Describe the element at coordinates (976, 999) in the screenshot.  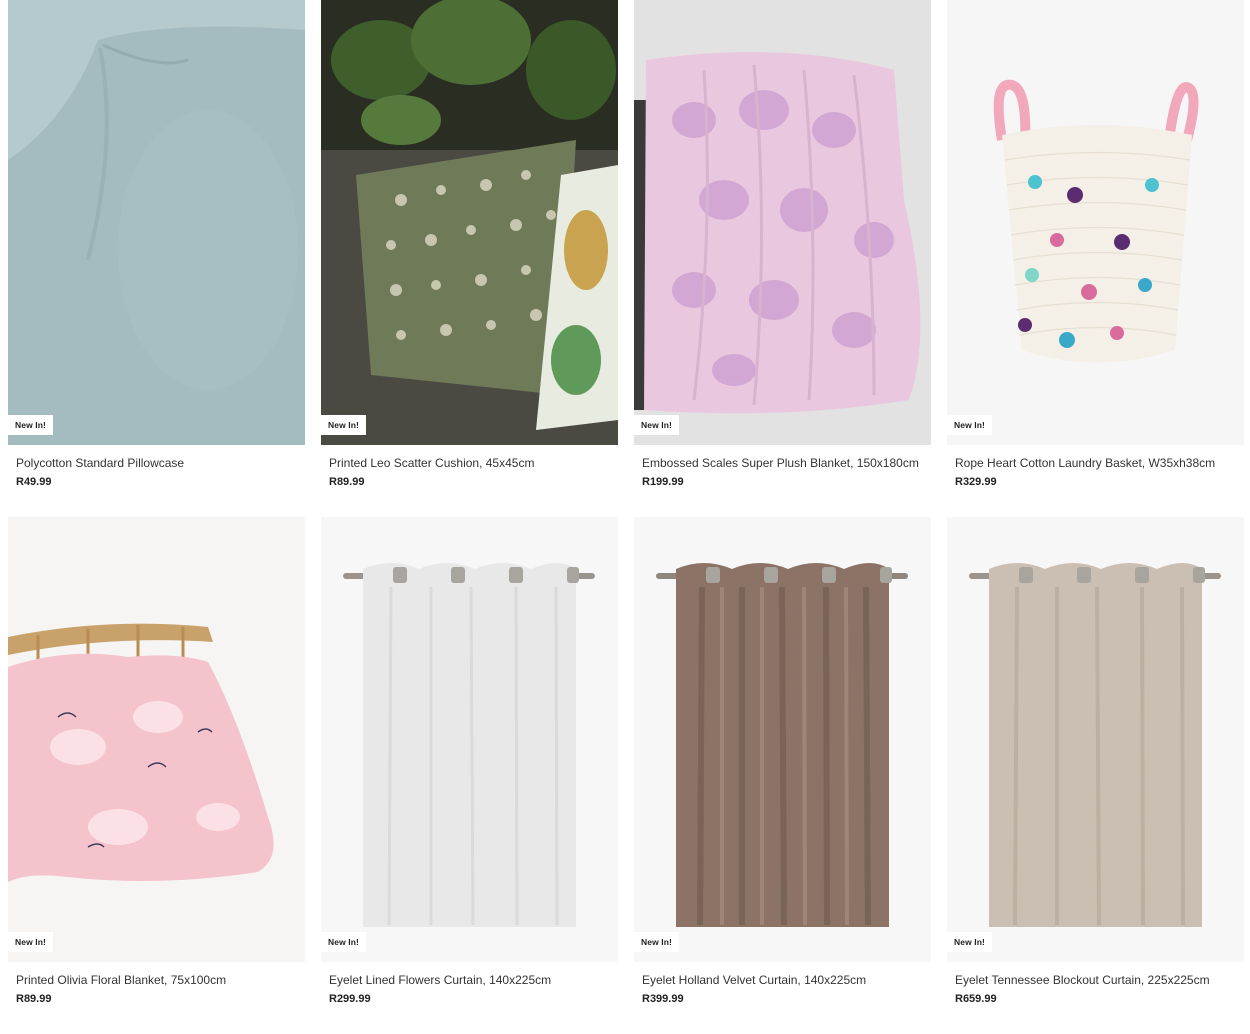
I see `product-price: R659.99` at that location.